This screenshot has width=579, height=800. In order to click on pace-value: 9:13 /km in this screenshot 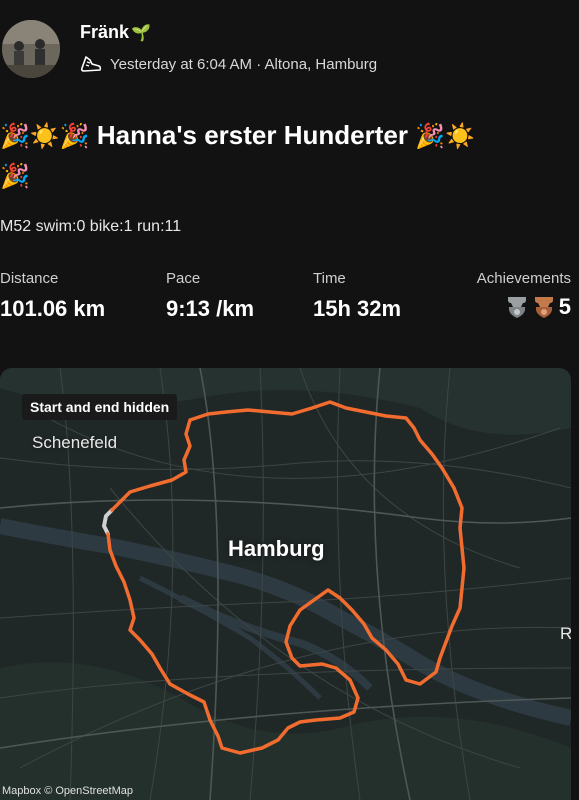, I will do `click(210, 308)`.